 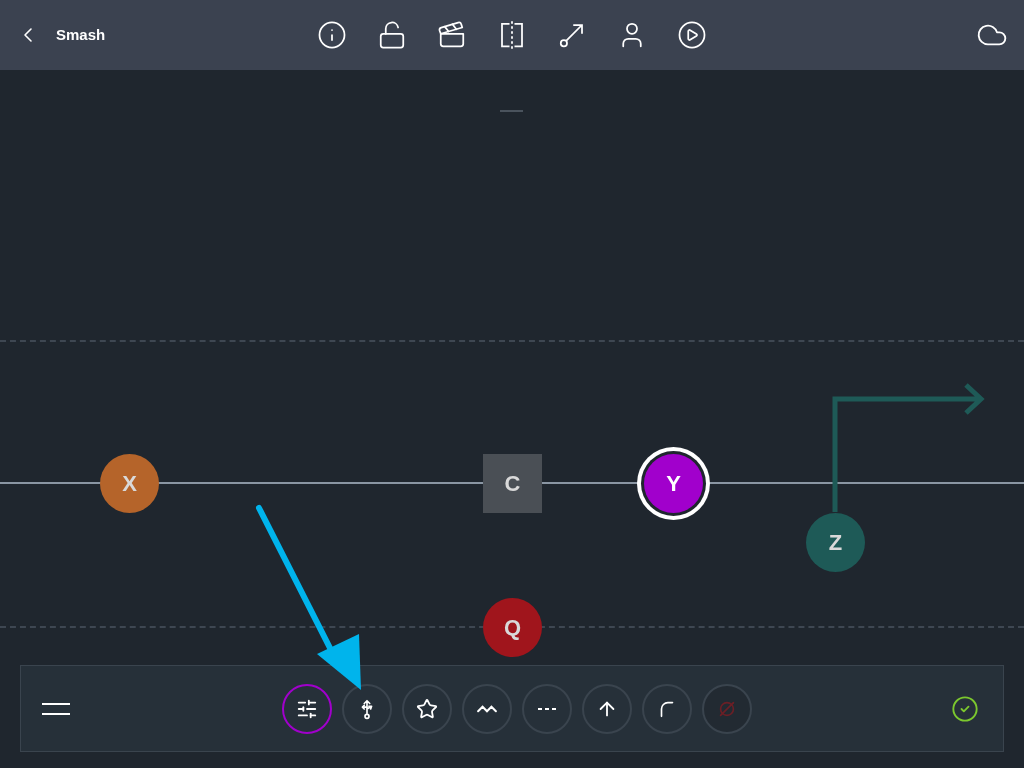 What do you see at coordinates (129, 483) in the screenshot?
I see `player-marker: X` at bounding box center [129, 483].